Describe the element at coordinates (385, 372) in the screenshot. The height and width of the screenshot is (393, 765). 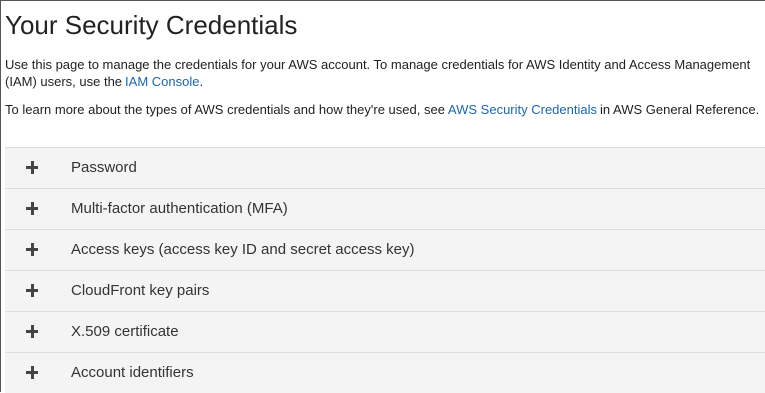
I see `section-account-identifiers: Account identifiers` at that location.